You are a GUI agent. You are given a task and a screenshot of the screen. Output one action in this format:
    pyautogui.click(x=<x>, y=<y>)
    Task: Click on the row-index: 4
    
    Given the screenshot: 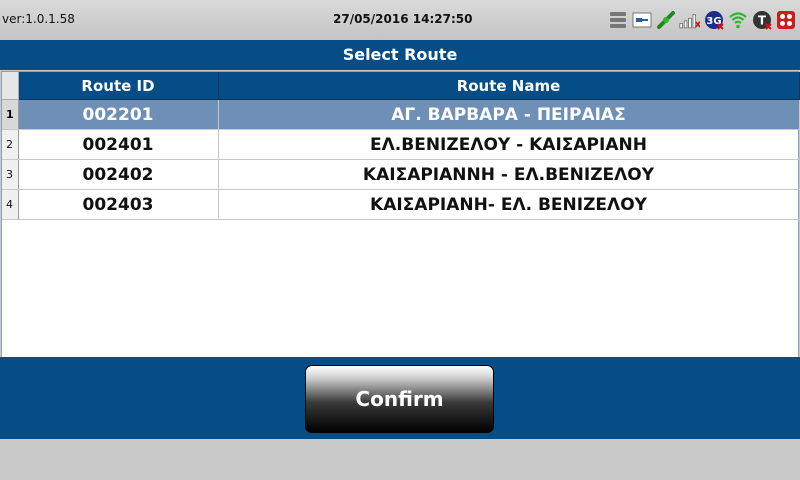 What is the action you would take?
    pyautogui.click(x=10, y=204)
    